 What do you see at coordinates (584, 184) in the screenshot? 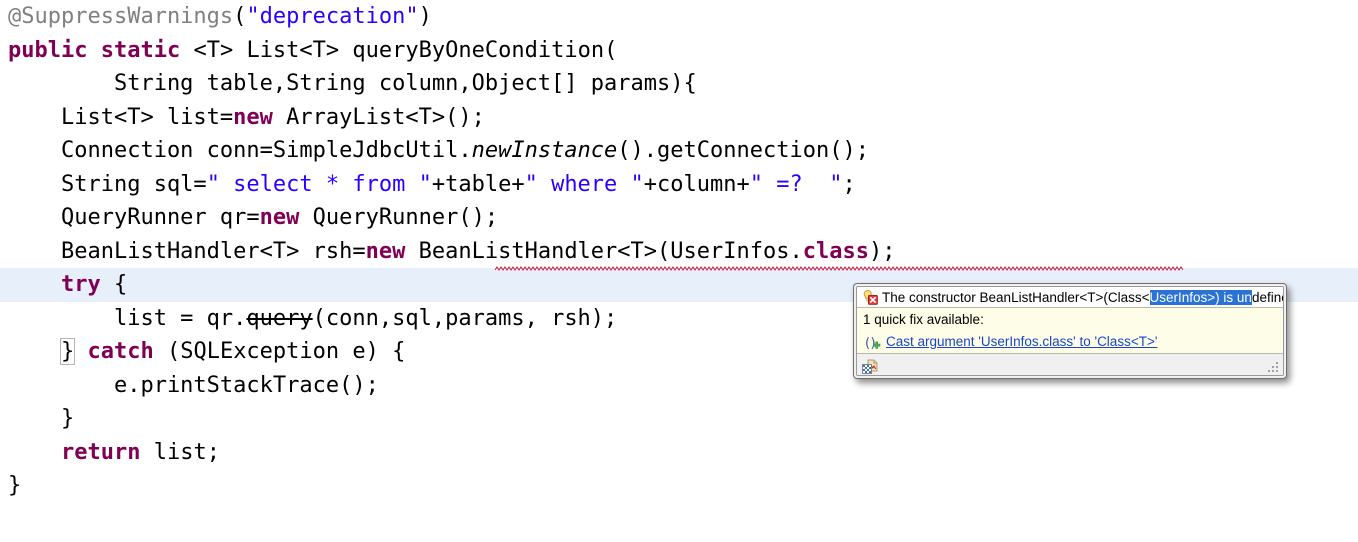
I see `line-sql-token-3: " where "` at bounding box center [584, 184].